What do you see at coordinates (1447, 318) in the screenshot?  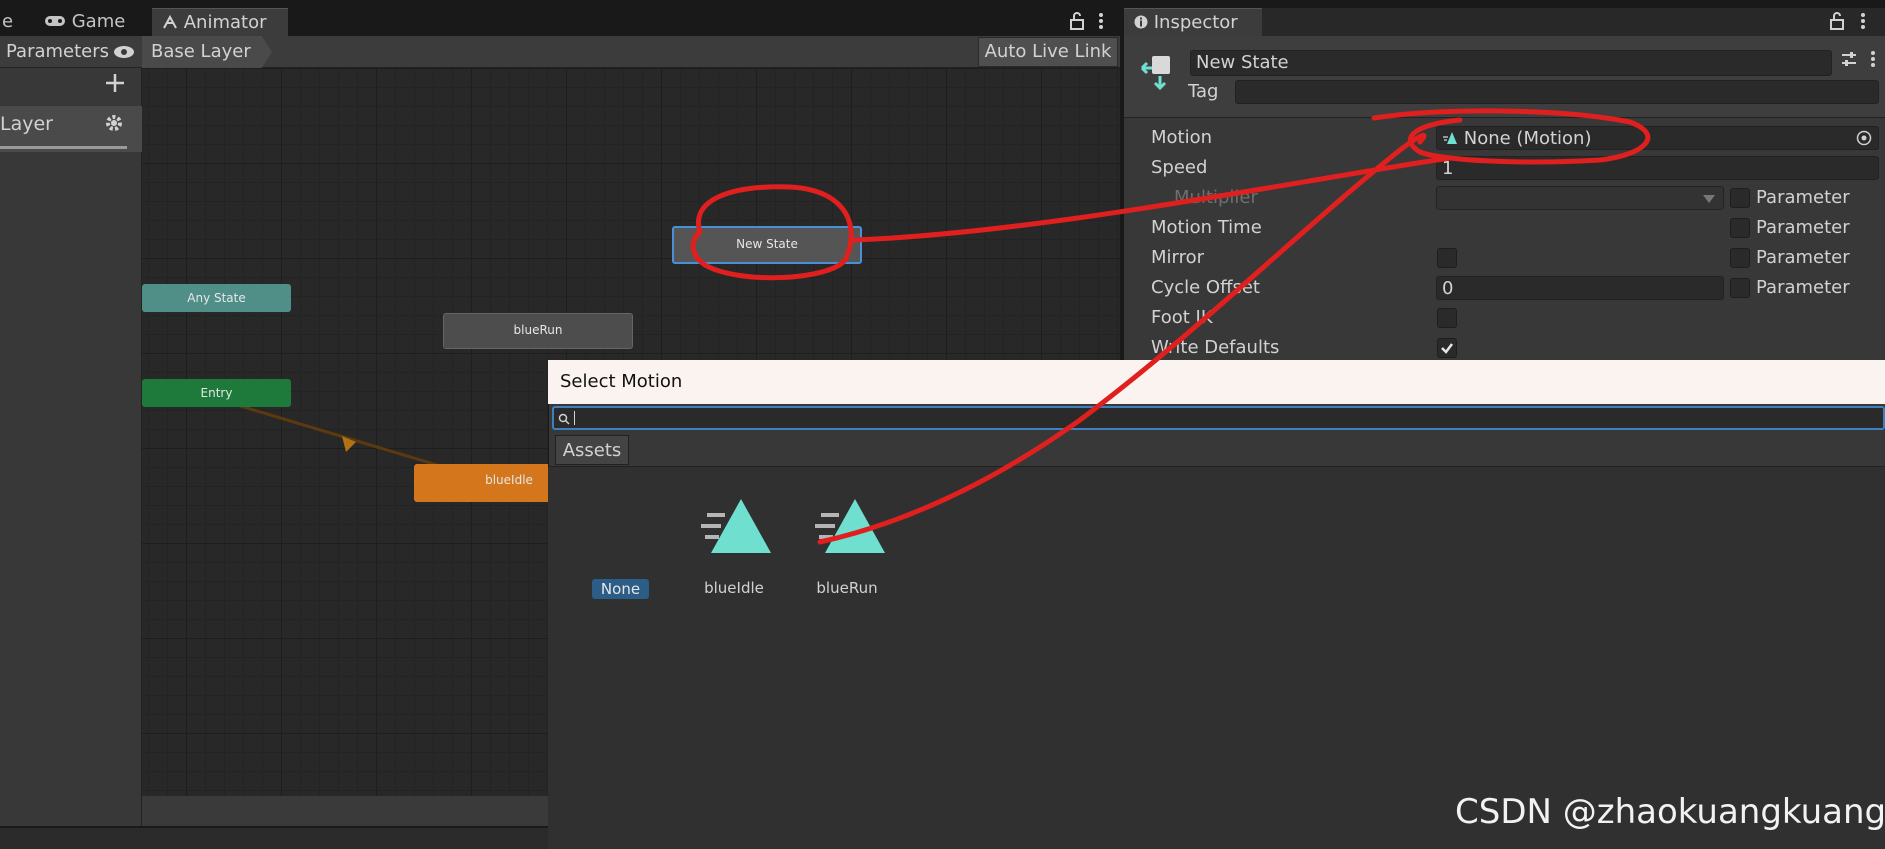 I see `foot-ik-checkbox` at bounding box center [1447, 318].